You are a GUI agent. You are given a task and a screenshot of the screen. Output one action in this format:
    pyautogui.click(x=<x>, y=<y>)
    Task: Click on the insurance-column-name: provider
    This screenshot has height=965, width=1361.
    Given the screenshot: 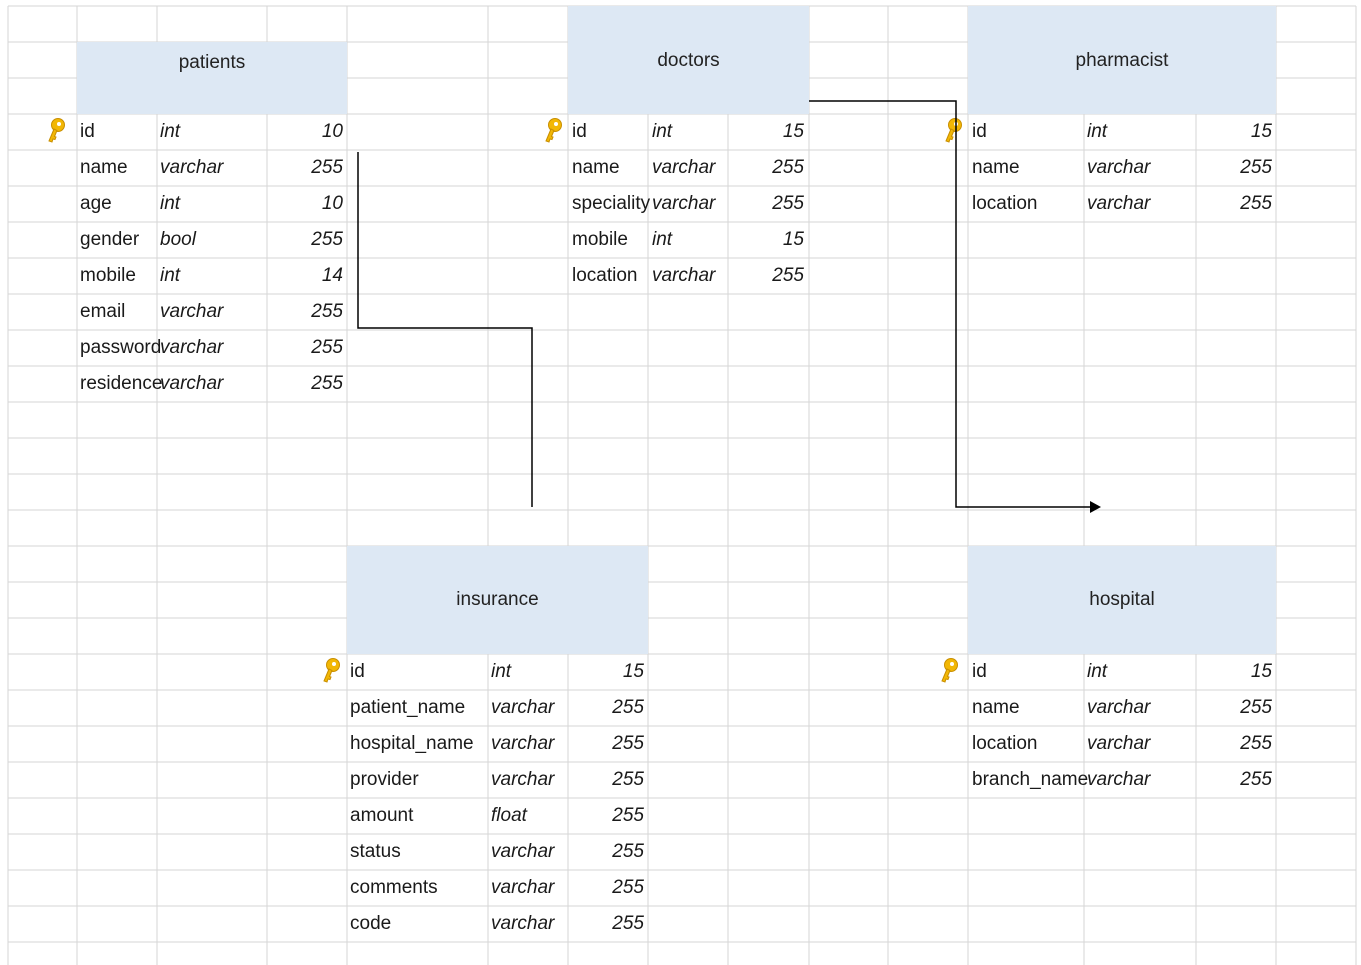 What is the action you would take?
    pyautogui.click(x=384, y=779)
    